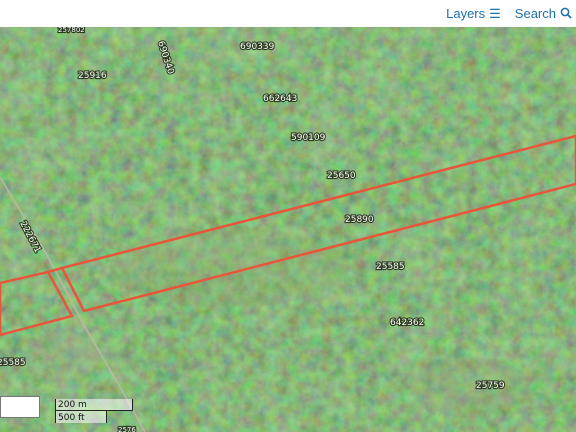 The height and width of the screenshot is (432, 576). What do you see at coordinates (466, 13) in the screenshot?
I see `layers-label: Layers` at bounding box center [466, 13].